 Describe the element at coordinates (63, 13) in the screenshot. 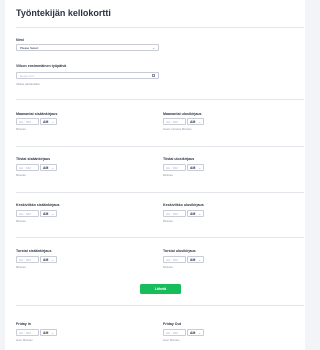

I see `form-title: Työntekijän kellokortti` at that location.